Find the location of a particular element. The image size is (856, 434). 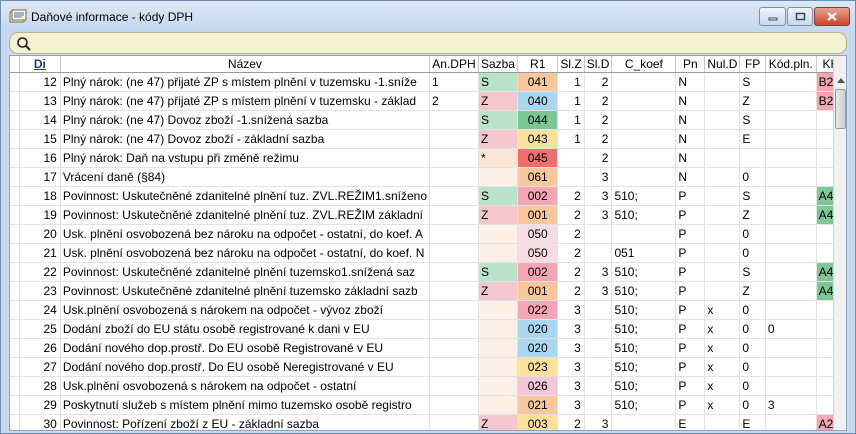

cell-r1: 002 is located at coordinates (538, 272).